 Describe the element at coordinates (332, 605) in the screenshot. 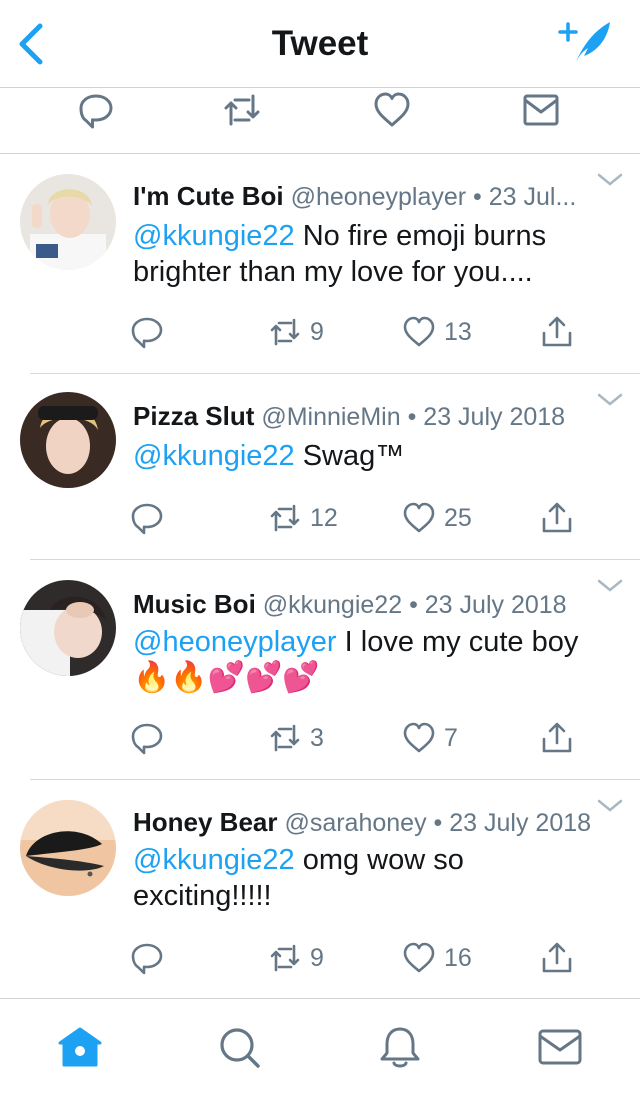

I see `user-handle: @kkungie22` at that location.